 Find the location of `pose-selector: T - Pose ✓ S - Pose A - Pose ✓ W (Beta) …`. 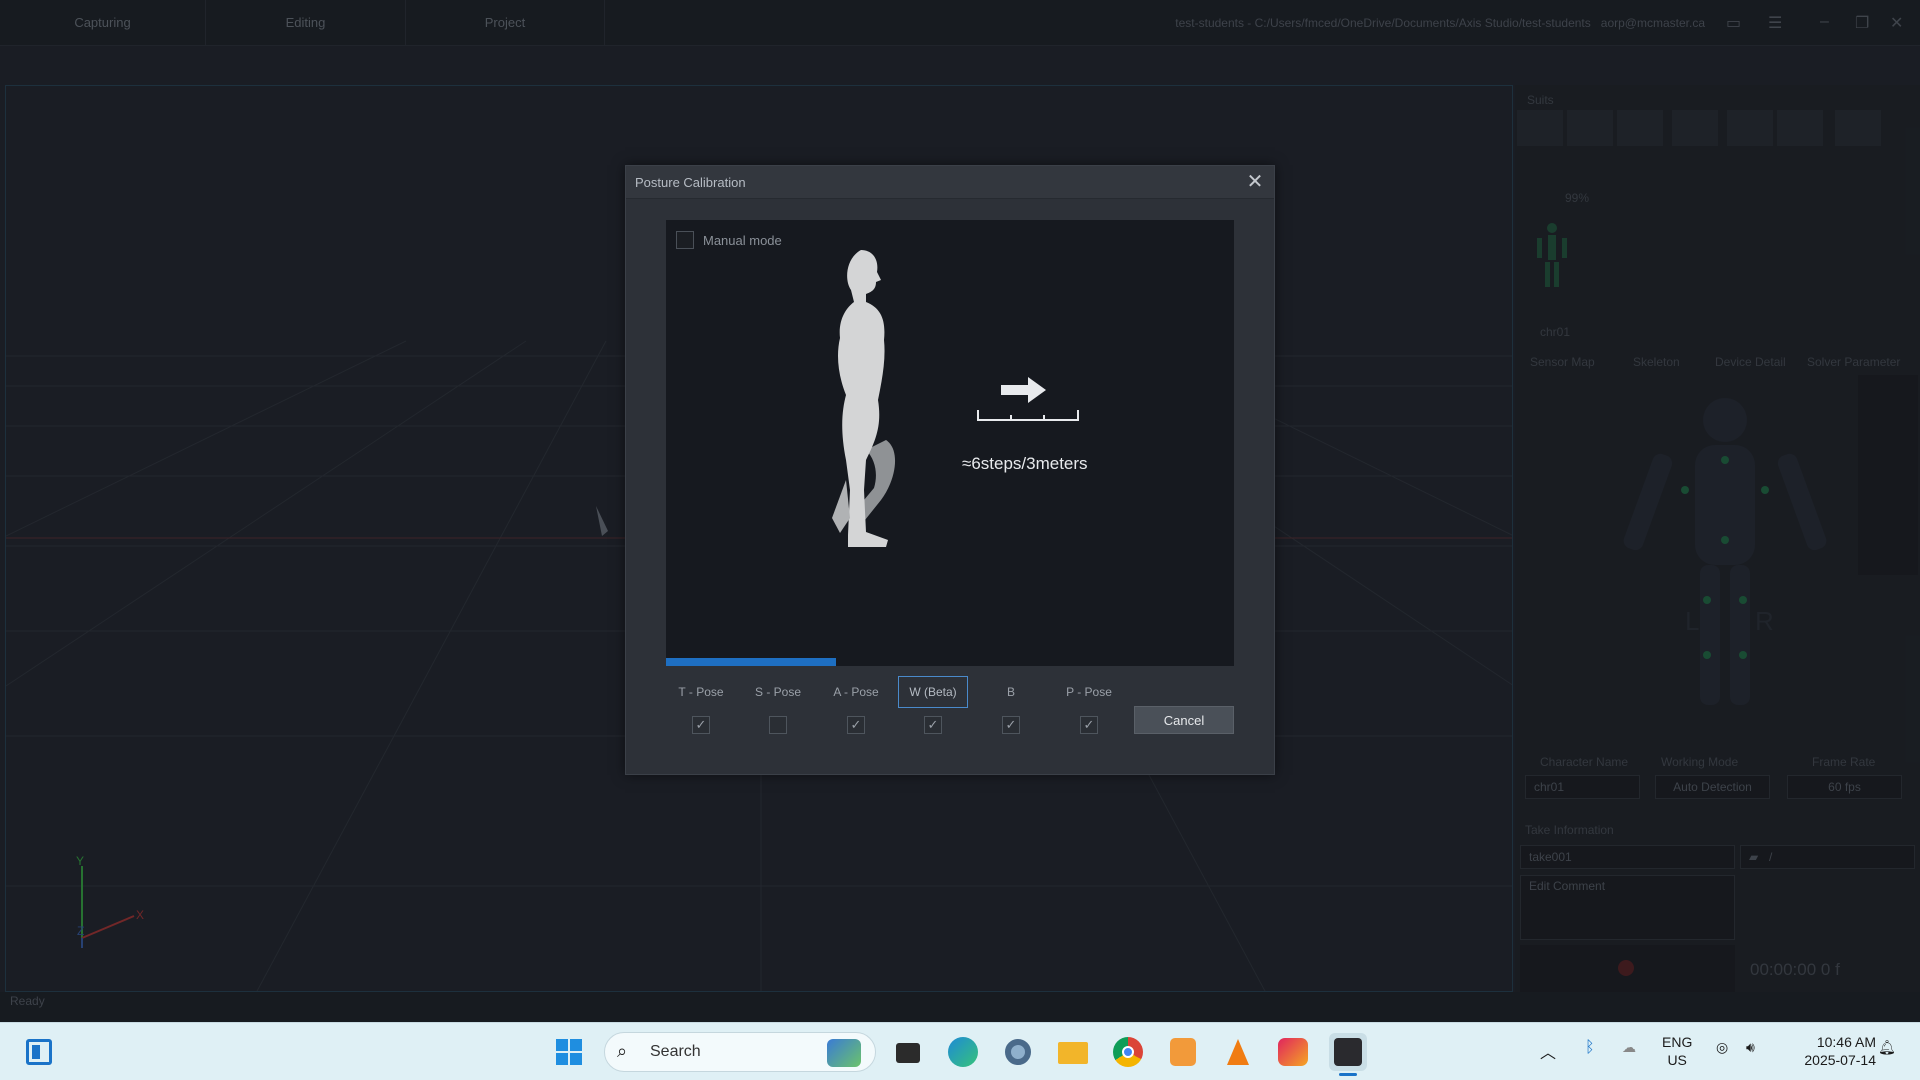

pose-selector: T - Pose ✓ S - Pose A - Pose ✓ W (Beta) … is located at coordinates (896, 711).